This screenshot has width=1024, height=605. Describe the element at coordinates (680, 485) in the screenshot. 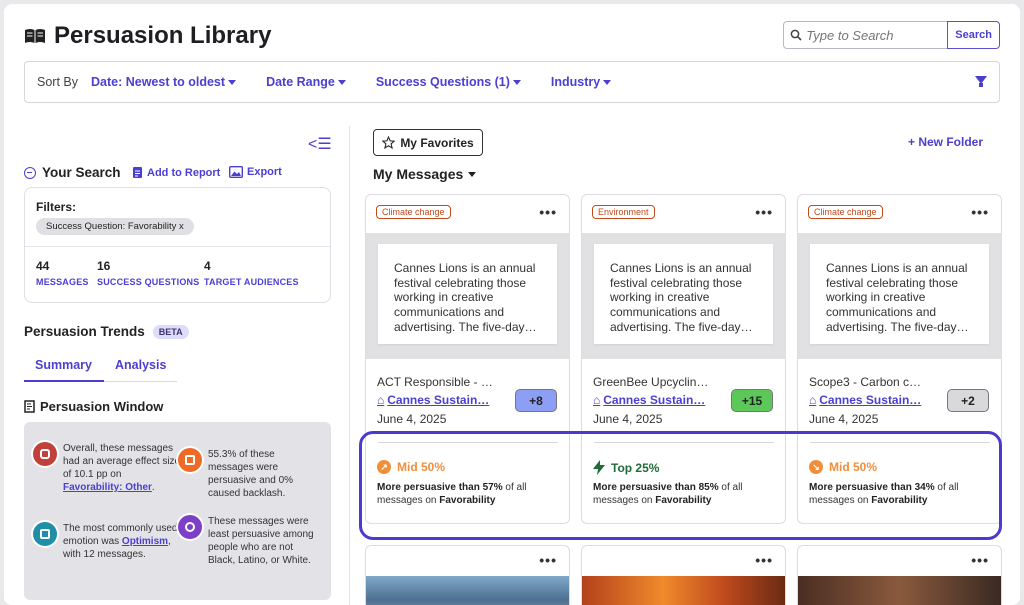

I see `highlight-annotation` at that location.